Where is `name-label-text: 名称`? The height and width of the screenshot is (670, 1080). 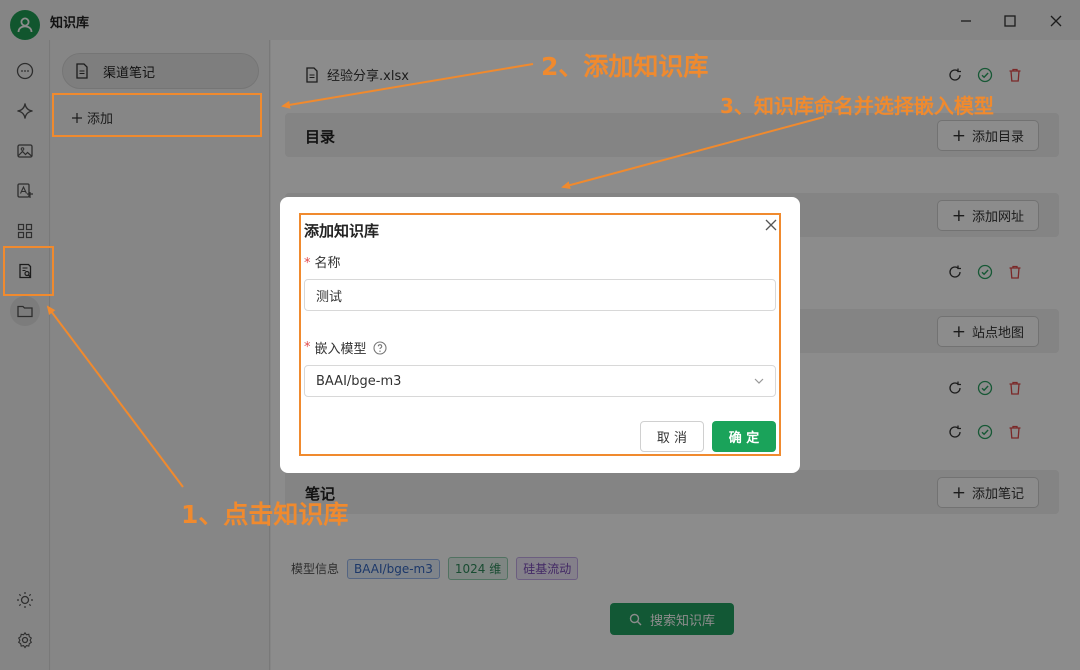
name-label-text: 名称 is located at coordinates (327, 263).